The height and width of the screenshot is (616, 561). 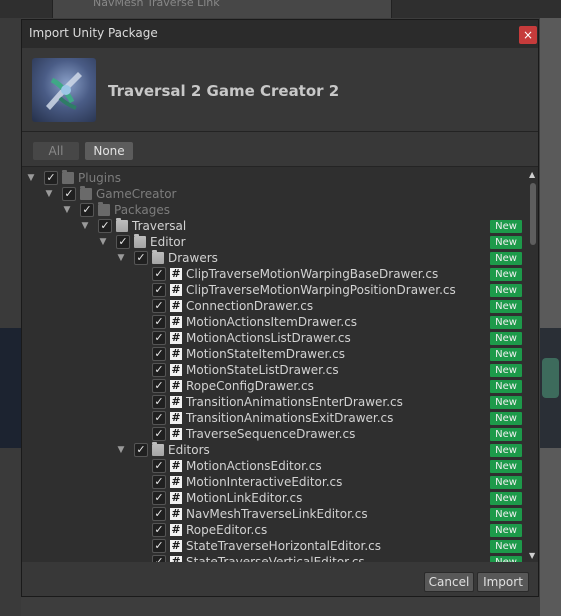 I want to click on tree-folder-row: ▼ ✓ Editors New, so click(x=274, y=450).